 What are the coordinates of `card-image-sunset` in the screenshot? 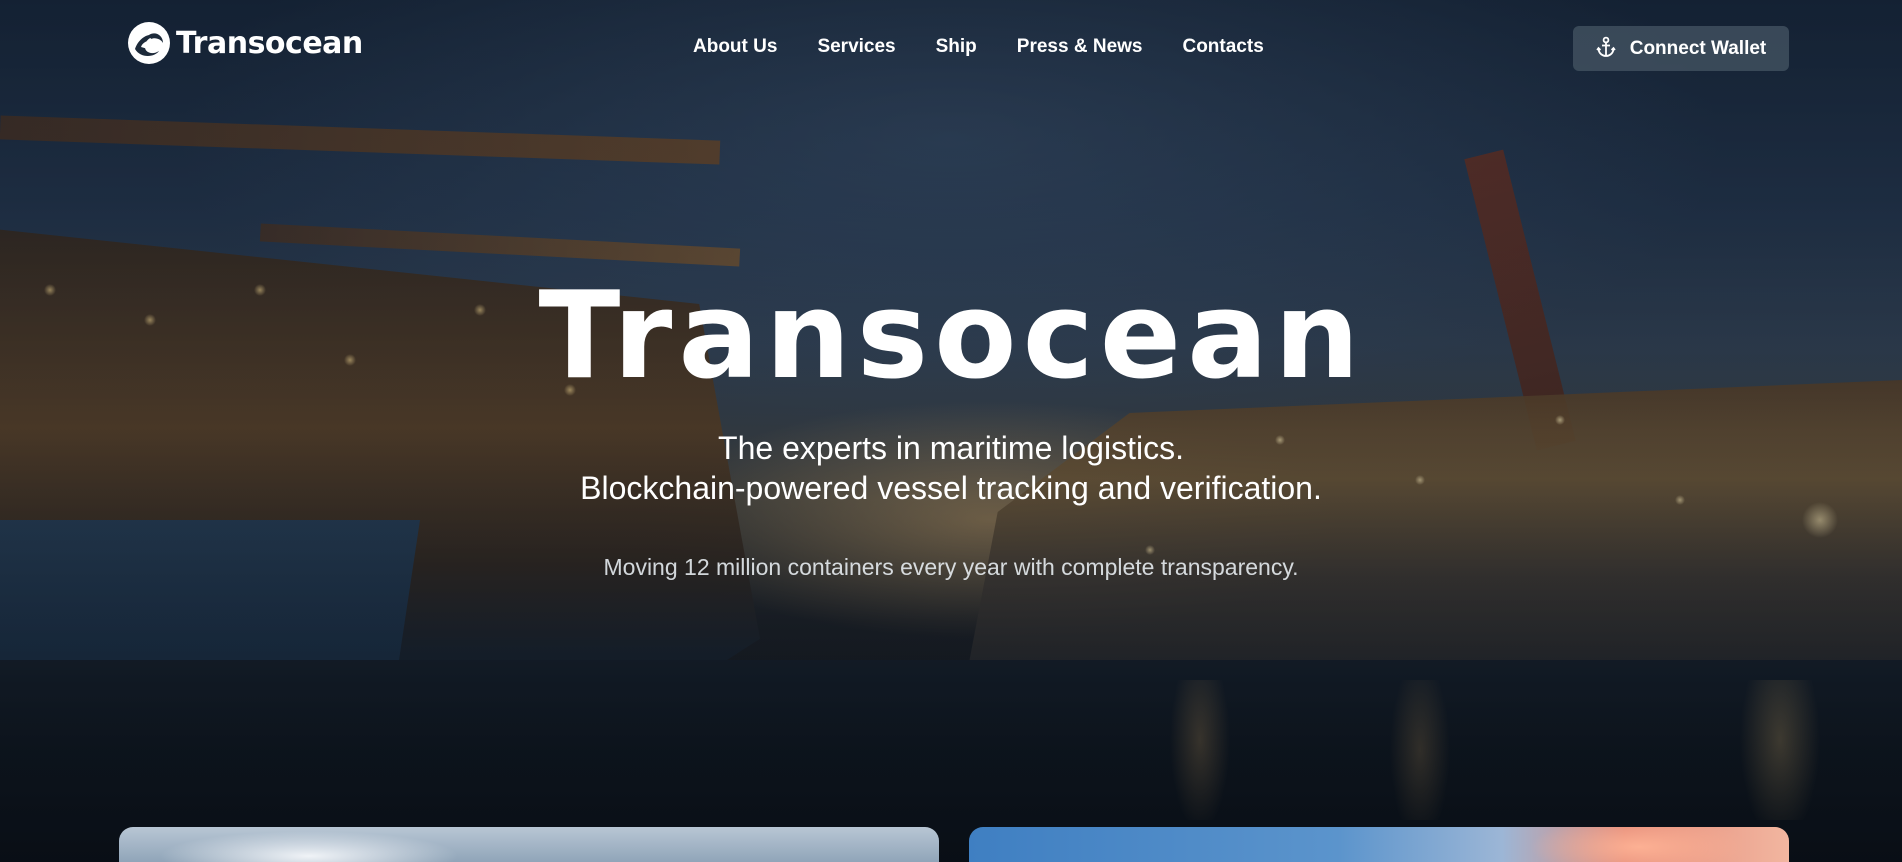 It's located at (1639, 844).